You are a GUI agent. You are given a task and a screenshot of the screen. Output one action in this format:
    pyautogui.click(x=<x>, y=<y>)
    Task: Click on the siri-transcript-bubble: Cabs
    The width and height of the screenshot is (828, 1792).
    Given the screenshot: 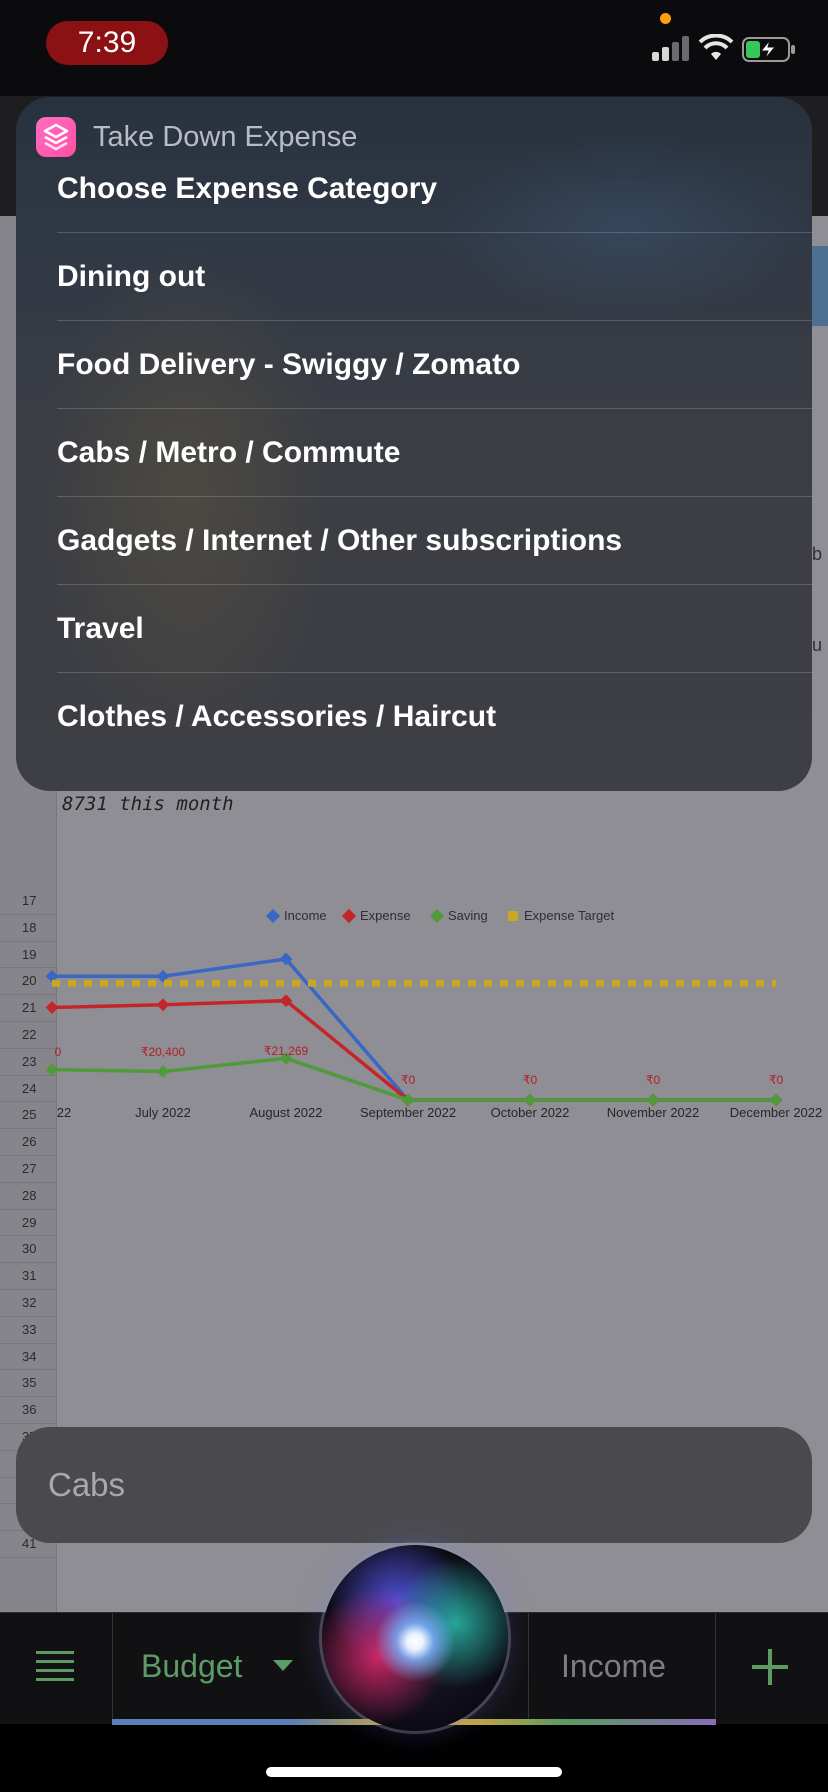 What is the action you would take?
    pyautogui.click(x=414, y=1485)
    